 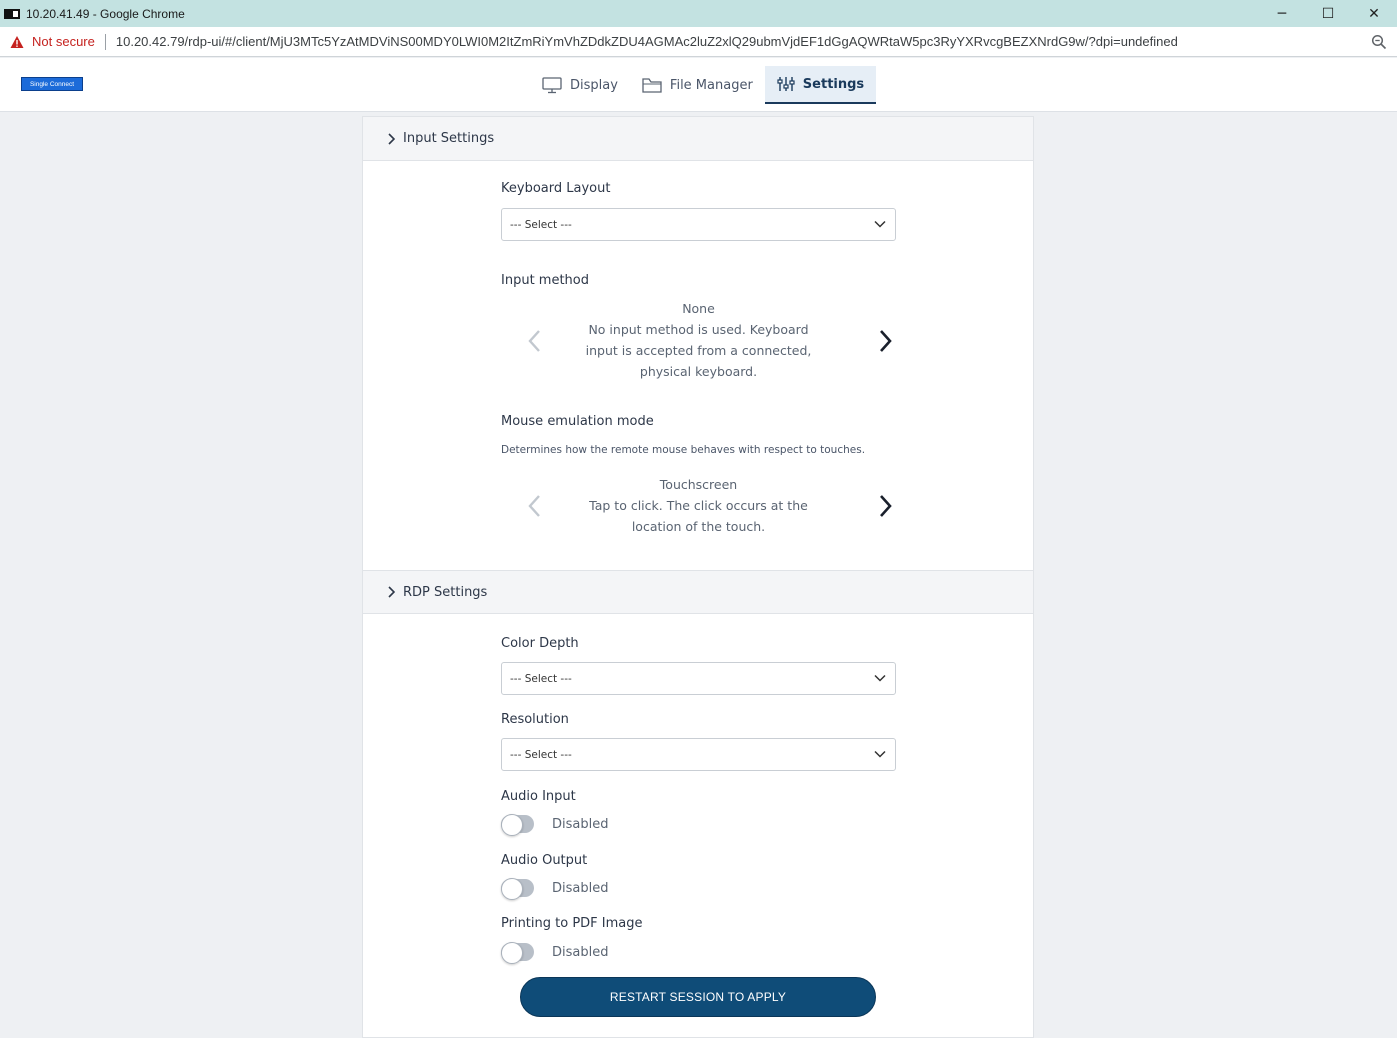 What do you see at coordinates (833, 84) in the screenshot?
I see `tab-settings-label: Settings` at bounding box center [833, 84].